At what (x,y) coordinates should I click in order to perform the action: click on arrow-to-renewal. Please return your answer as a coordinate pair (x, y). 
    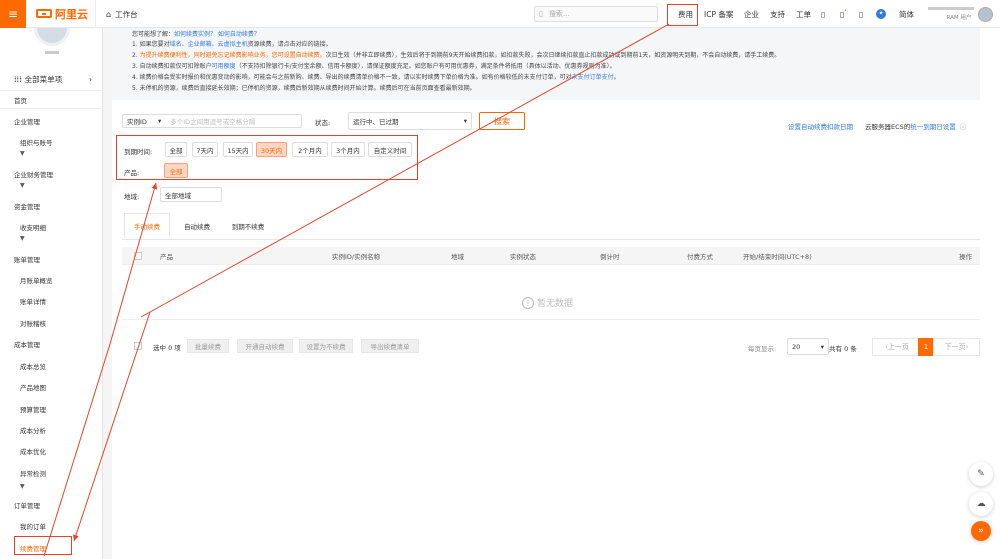
    Looking at the image, I should click on (112, 426).